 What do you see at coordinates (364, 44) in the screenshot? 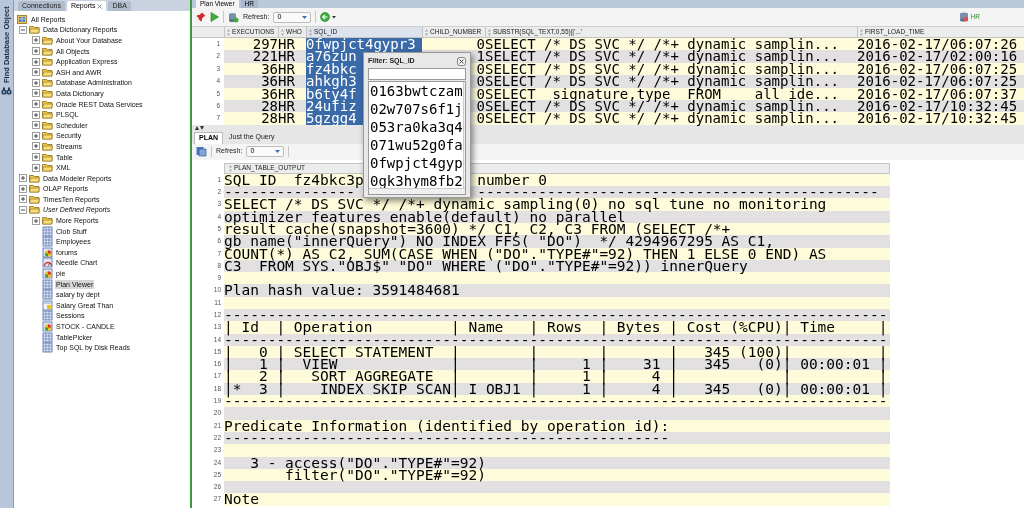
I see `table-cell: 0fwpjct4gypr3` at bounding box center [364, 44].